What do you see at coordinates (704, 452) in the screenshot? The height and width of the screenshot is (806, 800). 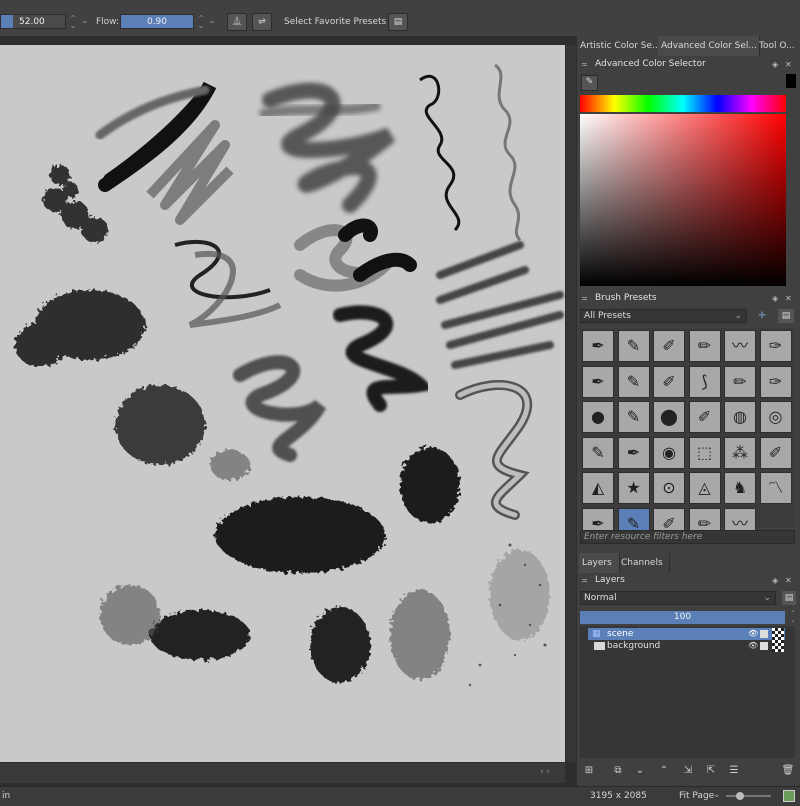 I see `brush-preset-thumbnail: ⬚` at bounding box center [704, 452].